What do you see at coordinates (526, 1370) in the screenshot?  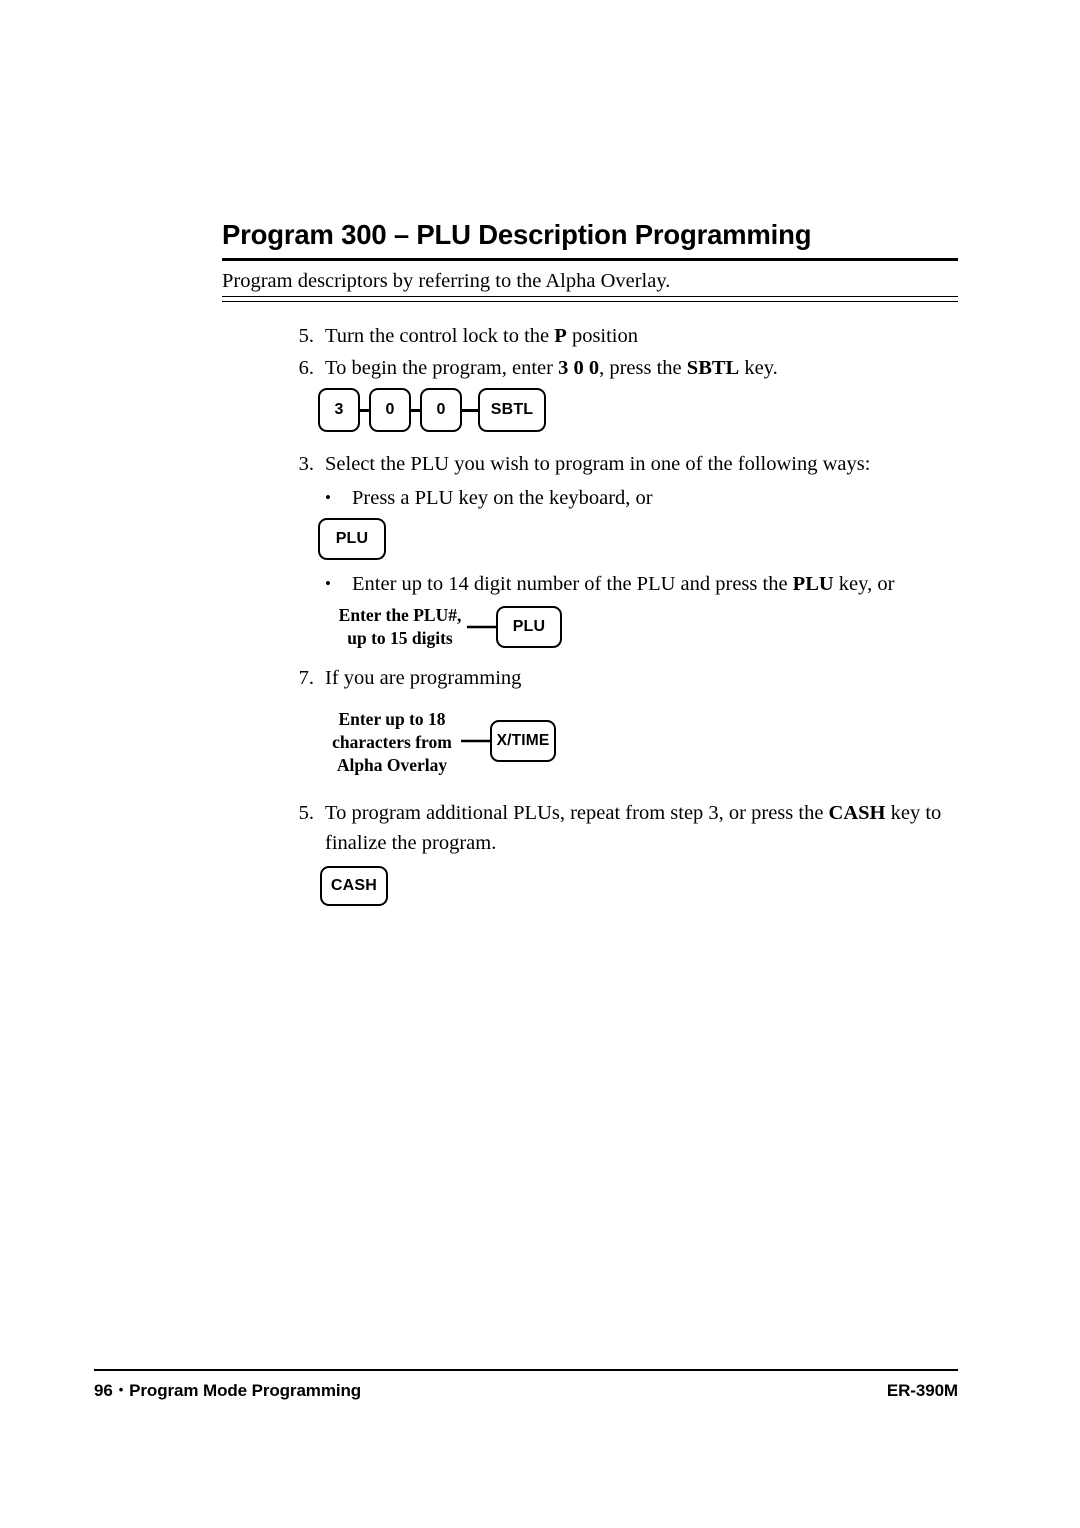 I see `footer-divider-rule` at bounding box center [526, 1370].